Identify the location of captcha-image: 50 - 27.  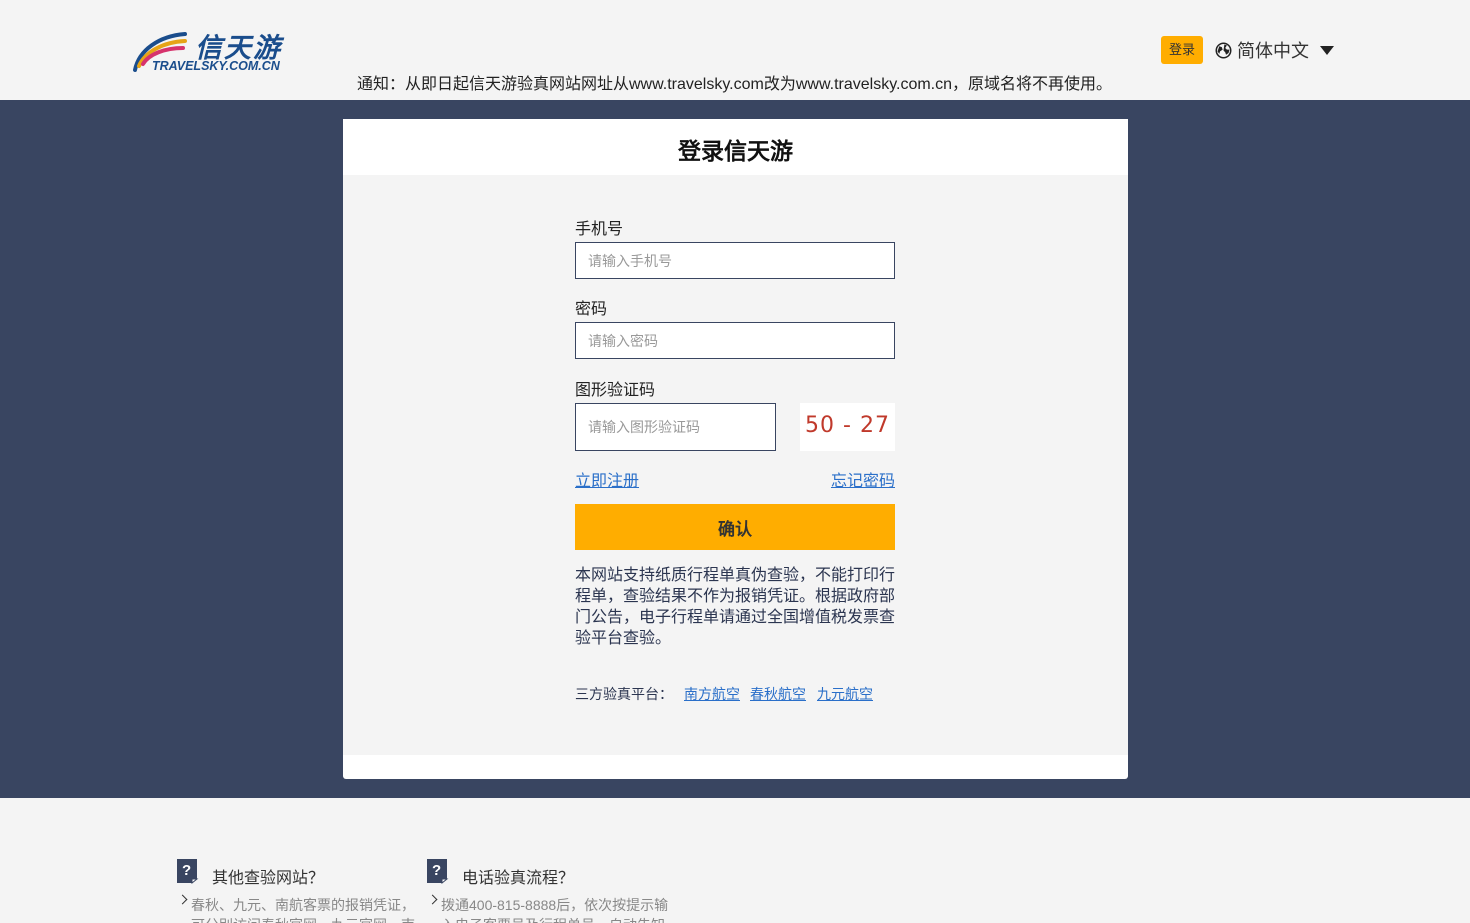
(847, 427).